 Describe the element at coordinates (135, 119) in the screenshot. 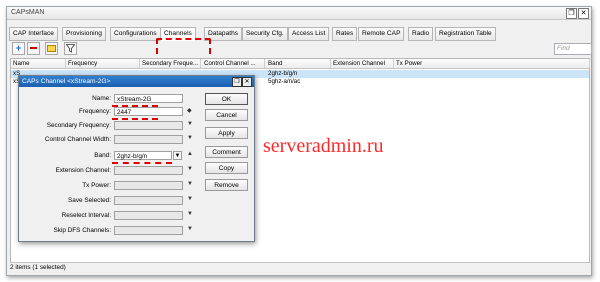

I see `frequency-underline-marker` at that location.